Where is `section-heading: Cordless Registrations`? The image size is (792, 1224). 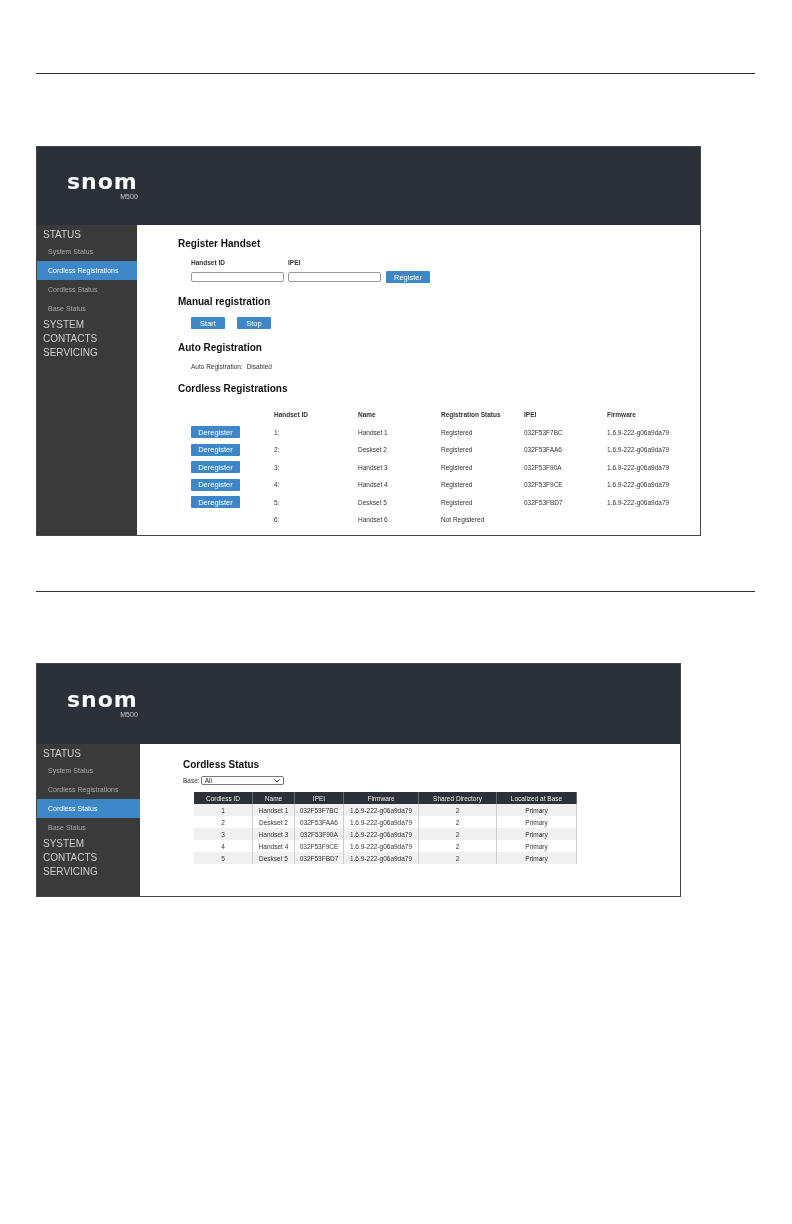 section-heading: Cordless Registrations is located at coordinates (233, 389).